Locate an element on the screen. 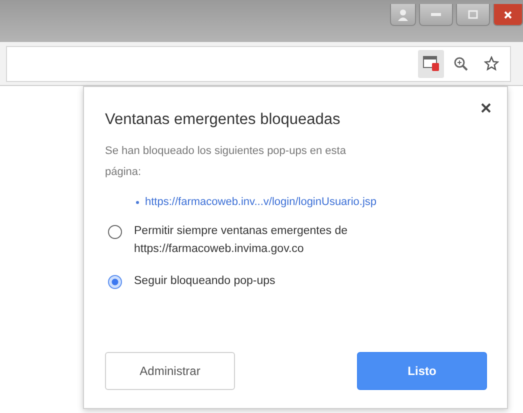 This screenshot has height=413, width=523. maximize-icon is located at coordinates (473, 14).